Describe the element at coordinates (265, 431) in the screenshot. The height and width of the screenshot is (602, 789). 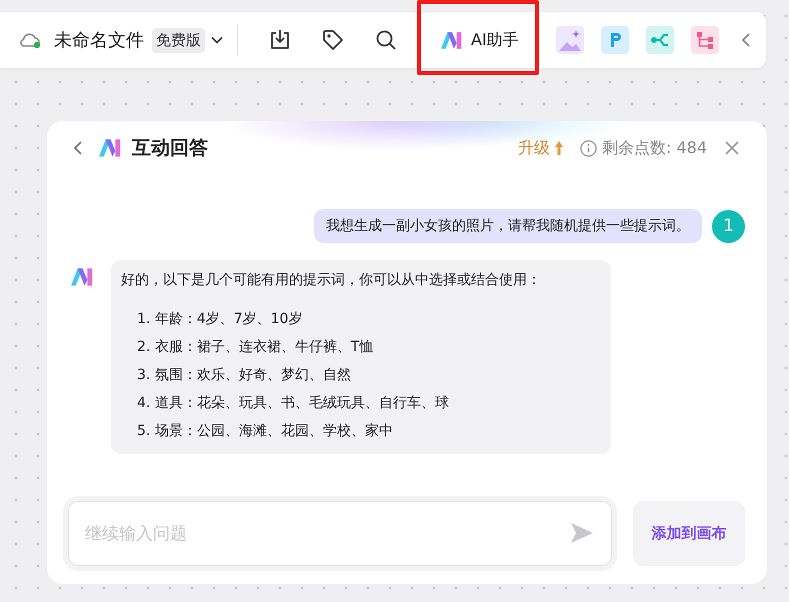
I see `list-item: 5. 场景：公园、海滩、花园、学校、家中` at that location.